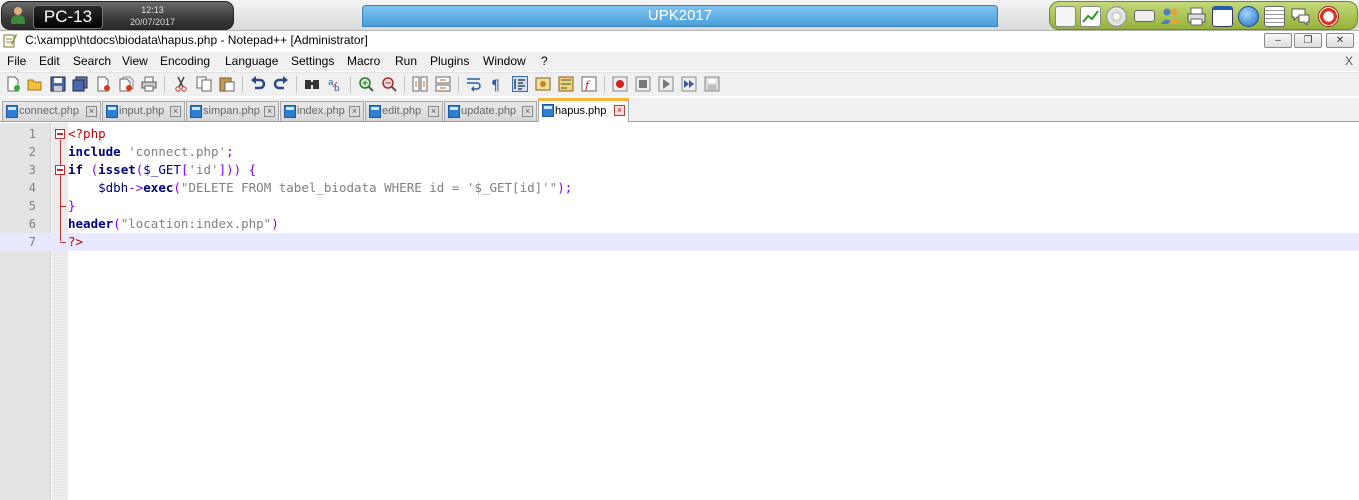 This screenshot has height=500, width=1359. What do you see at coordinates (589, 84) in the screenshot?
I see `function-list-icon: f` at bounding box center [589, 84].